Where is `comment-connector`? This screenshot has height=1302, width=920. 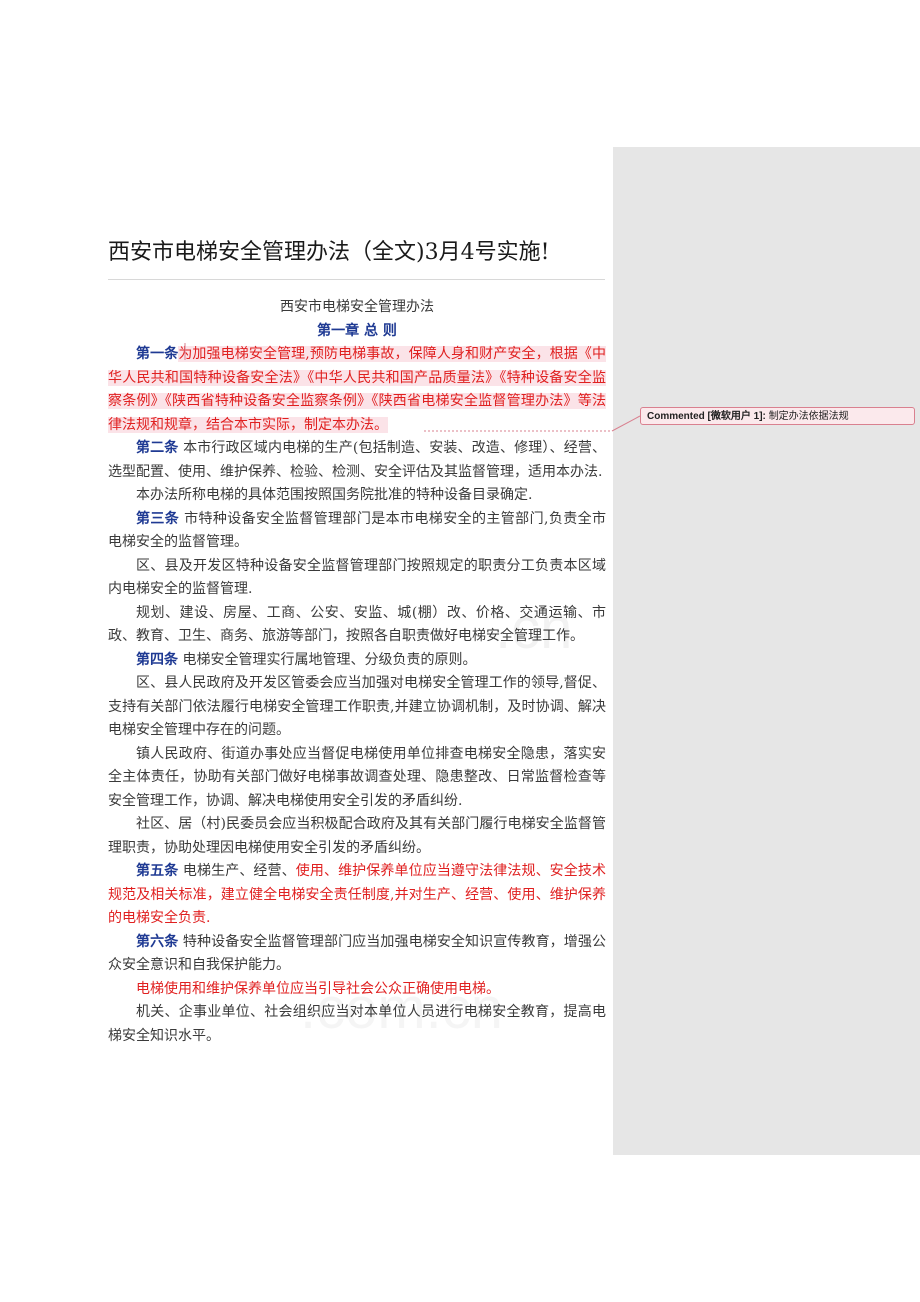 comment-connector is located at coordinates (412, 387).